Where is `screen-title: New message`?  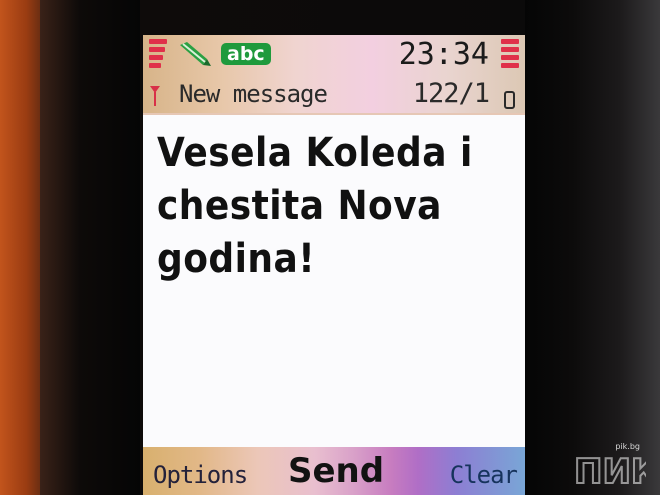
screen-title: New message is located at coordinates (253, 94).